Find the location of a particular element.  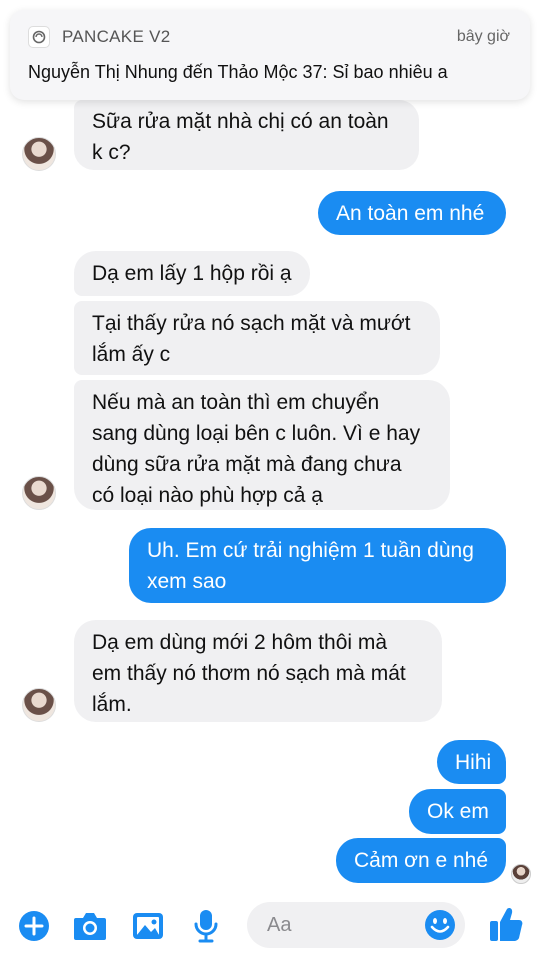

pancake-app-icon is located at coordinates (39, 37).